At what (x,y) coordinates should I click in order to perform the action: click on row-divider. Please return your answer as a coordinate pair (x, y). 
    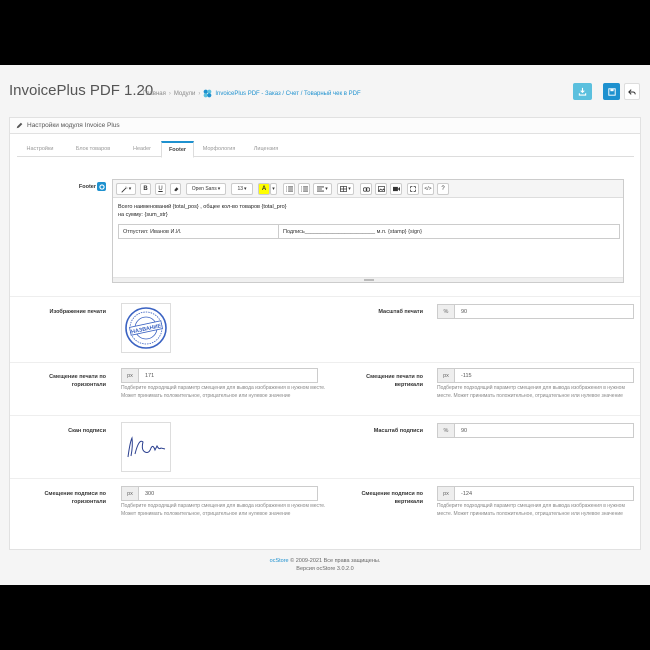
    Looking at the image, I should click on (325, 362).